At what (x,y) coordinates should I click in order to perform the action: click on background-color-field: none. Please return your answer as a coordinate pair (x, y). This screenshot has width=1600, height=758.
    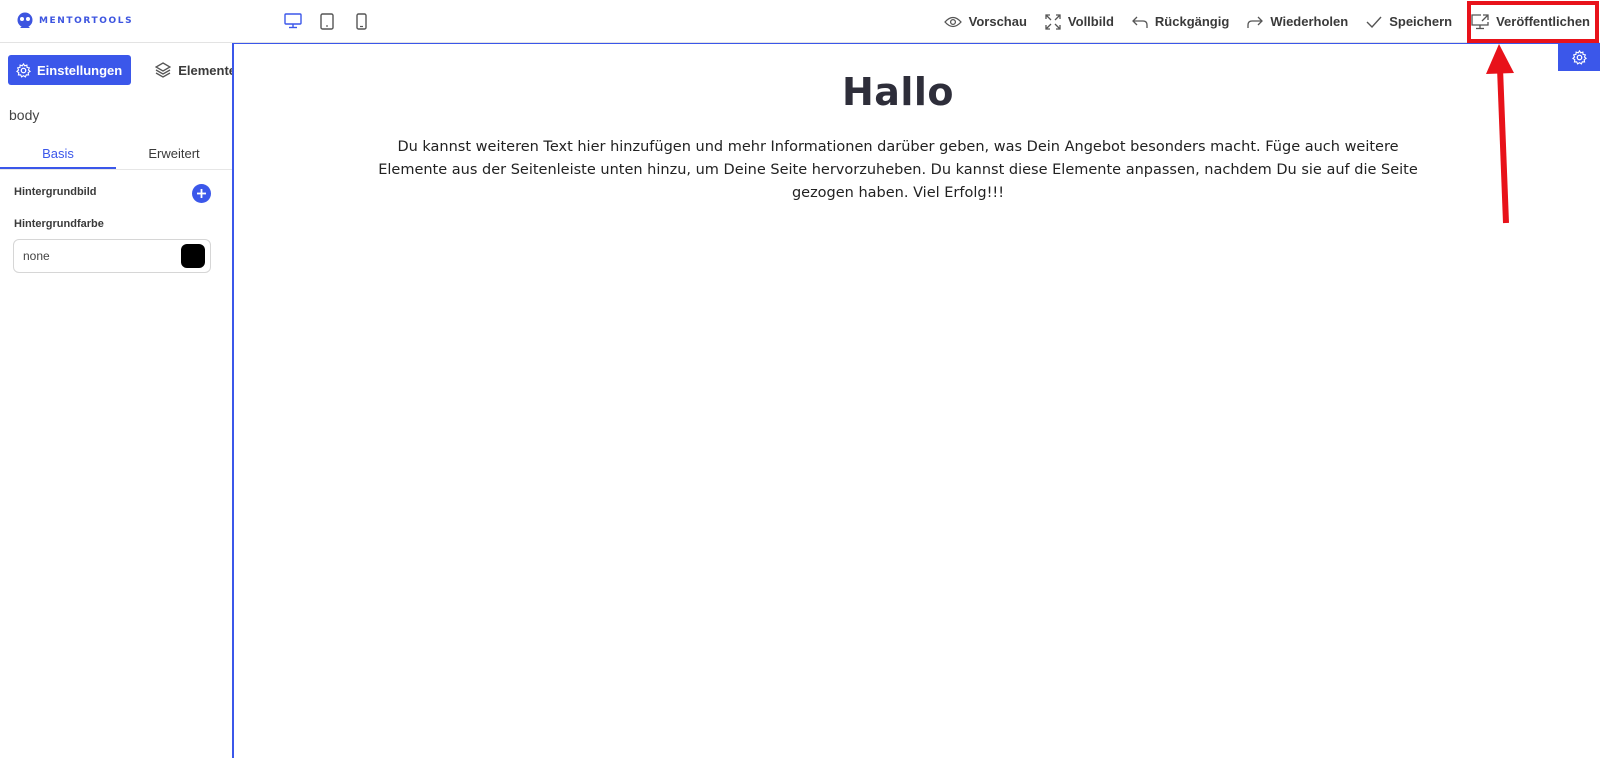
    Looking at the image, I should click on (112, 256).